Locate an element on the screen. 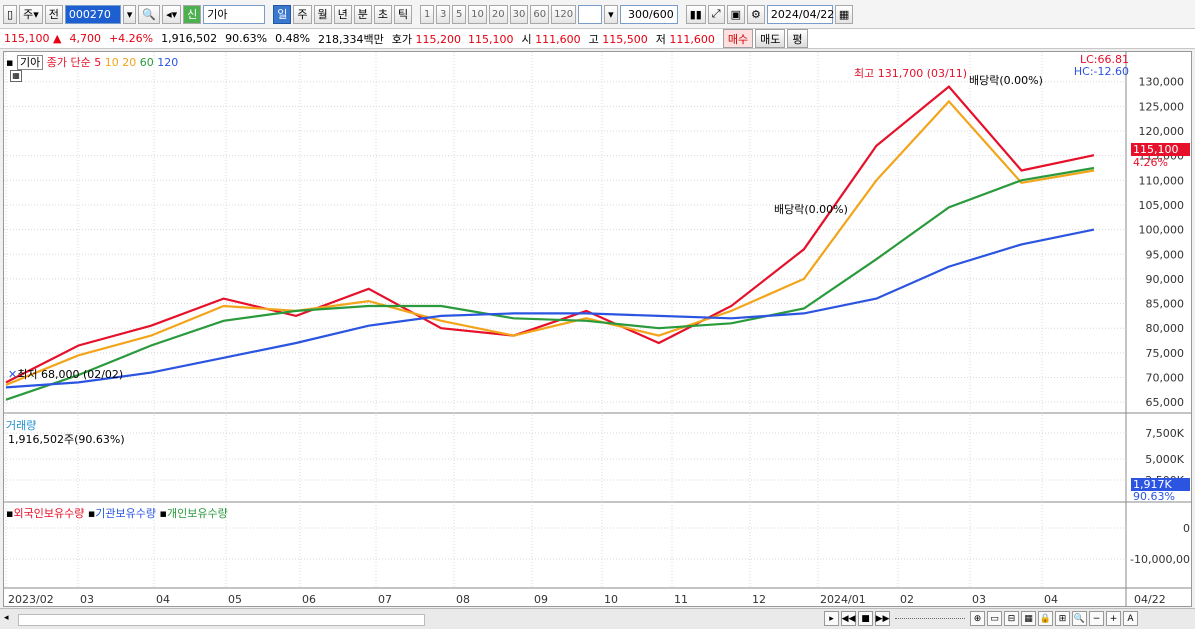  search-zoom-icon: 🔍 is located at coordinates (1079, 618).